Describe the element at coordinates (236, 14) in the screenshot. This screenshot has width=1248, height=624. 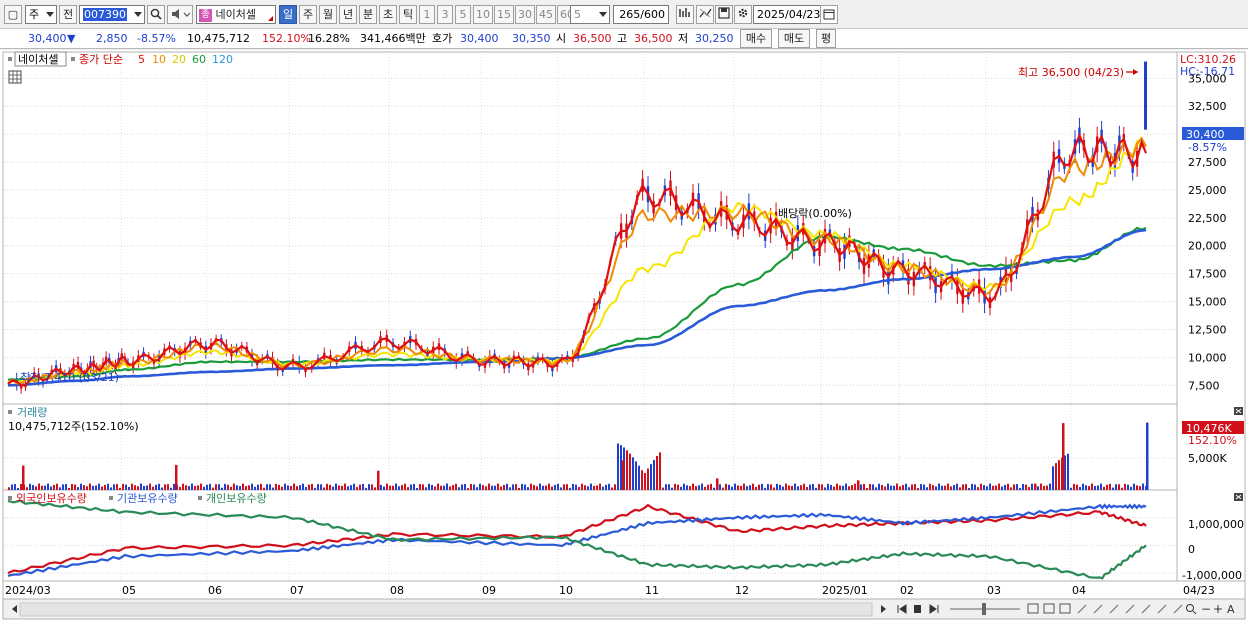
I see `stock-name-field: 종 네이처셀` at that location.